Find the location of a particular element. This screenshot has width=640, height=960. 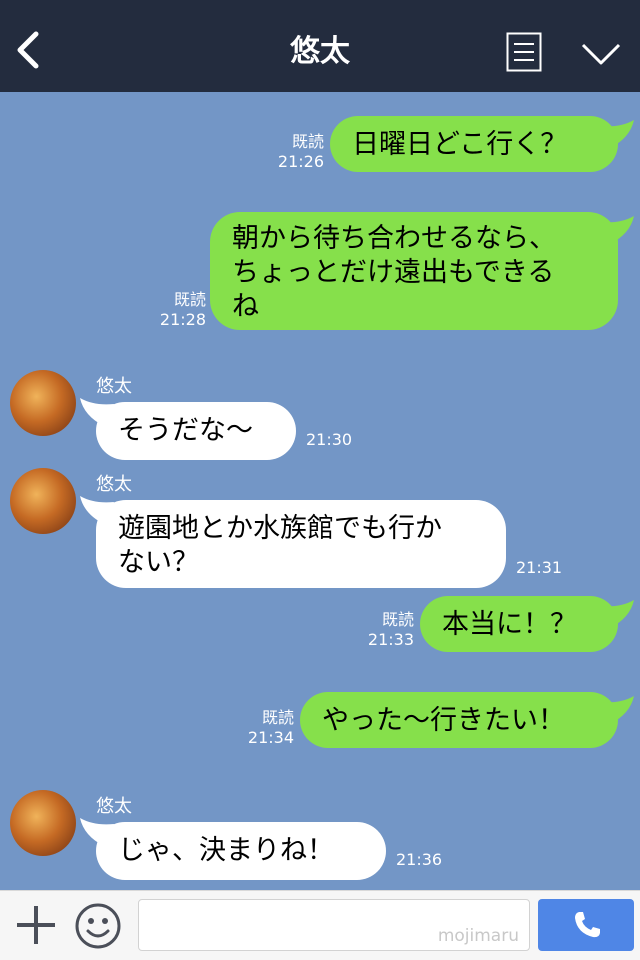

chevron-down-icon is located at coordinates (601, 54).